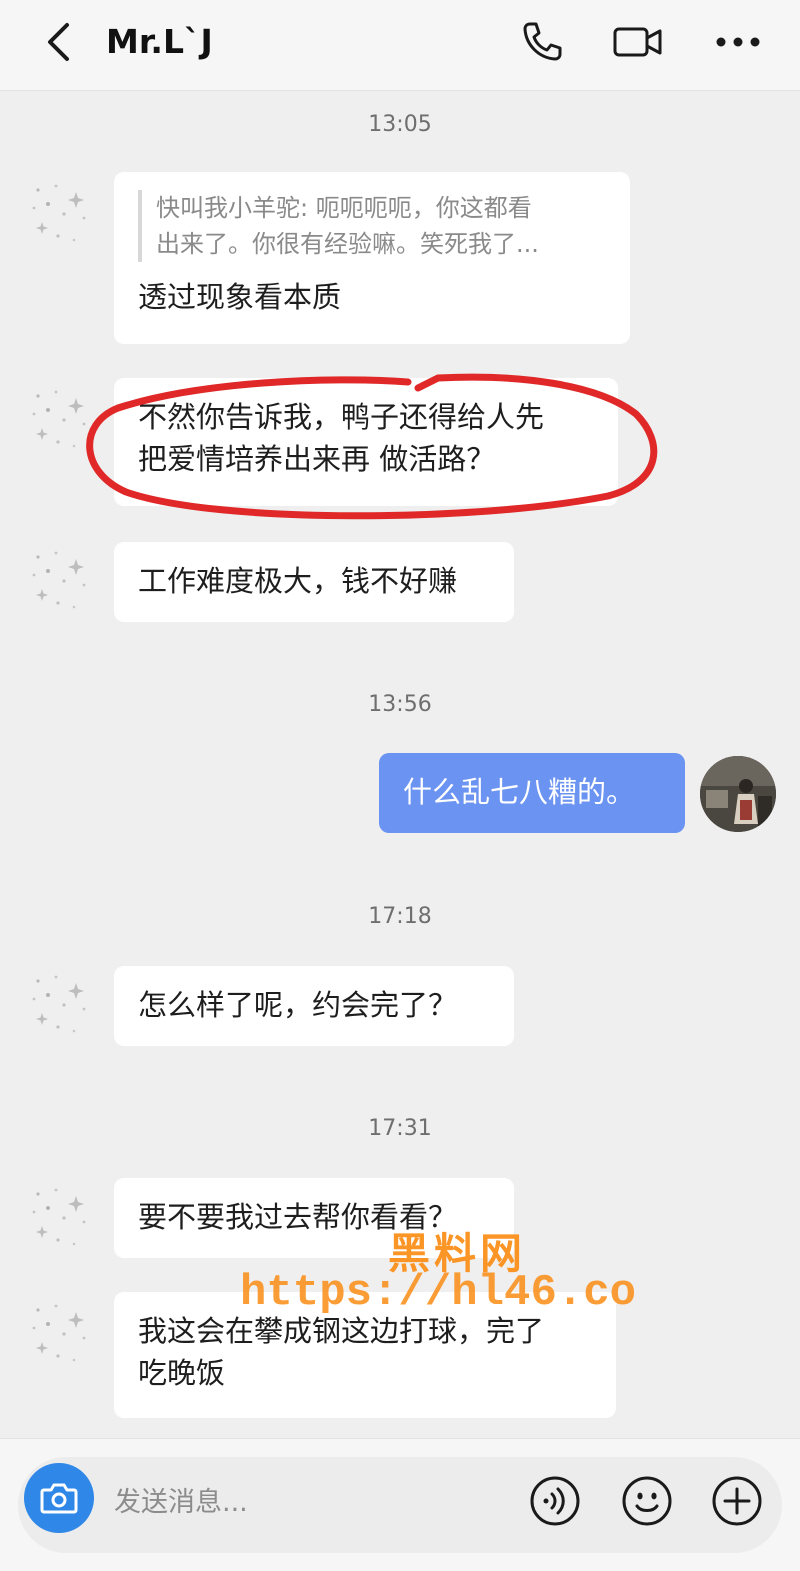  Describe the element at coordinates (182, 1373) in the screenshot. I see `message-text: 吃晚饭` at that location.